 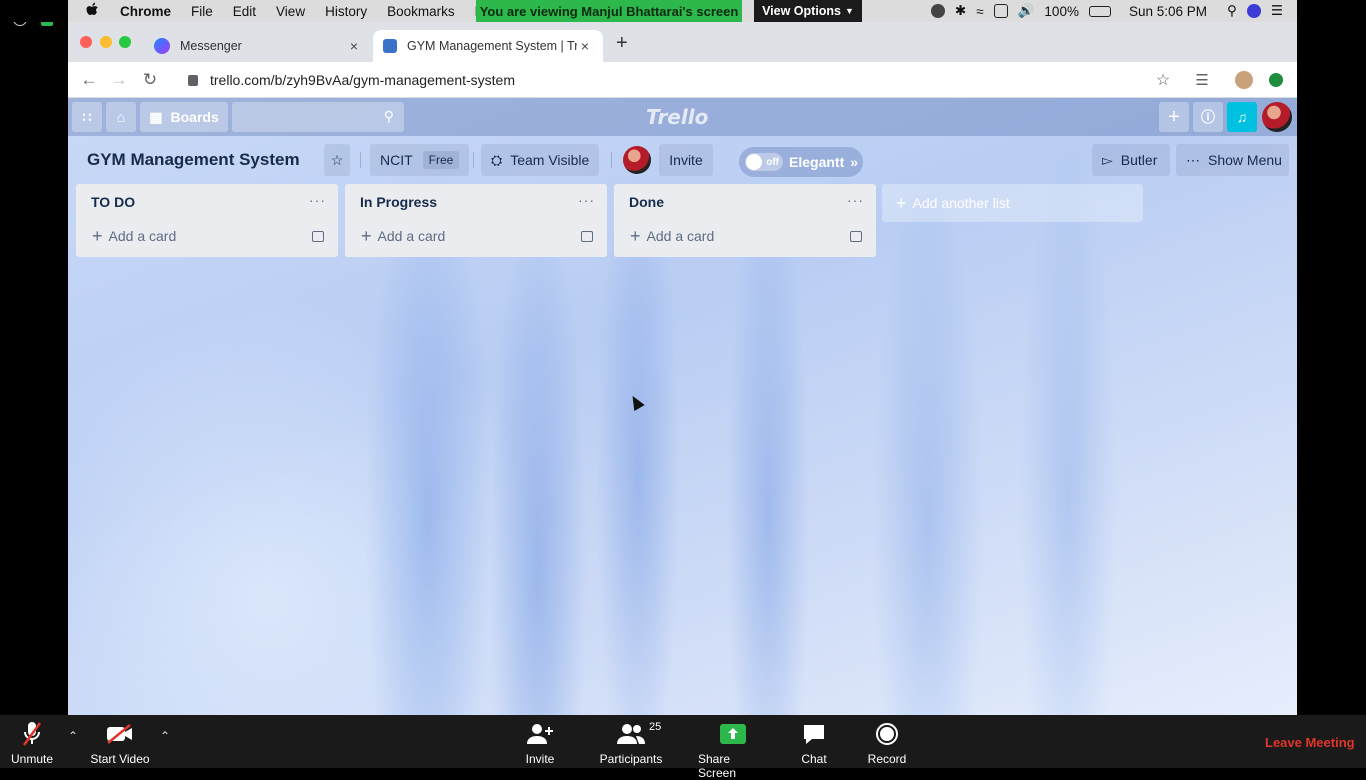 I want to click on butler-button: ▻ Butler, so click(x=1131, y=160).